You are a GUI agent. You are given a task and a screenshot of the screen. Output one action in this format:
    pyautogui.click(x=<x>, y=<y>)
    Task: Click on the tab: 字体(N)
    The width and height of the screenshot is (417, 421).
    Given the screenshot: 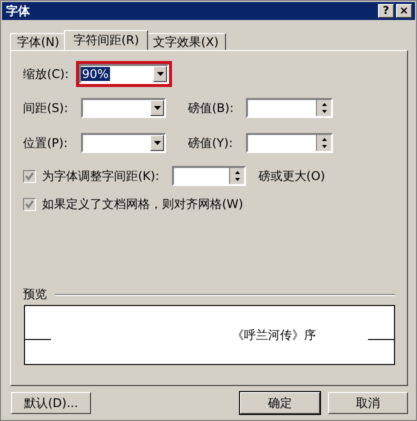 What is the action you would take?
    pyautogui.click(x=38, y=41)
    